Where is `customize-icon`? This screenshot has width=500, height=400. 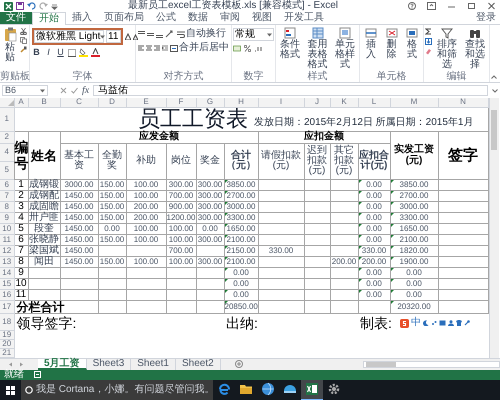
customize-icon is located at coordinates (54, 6).